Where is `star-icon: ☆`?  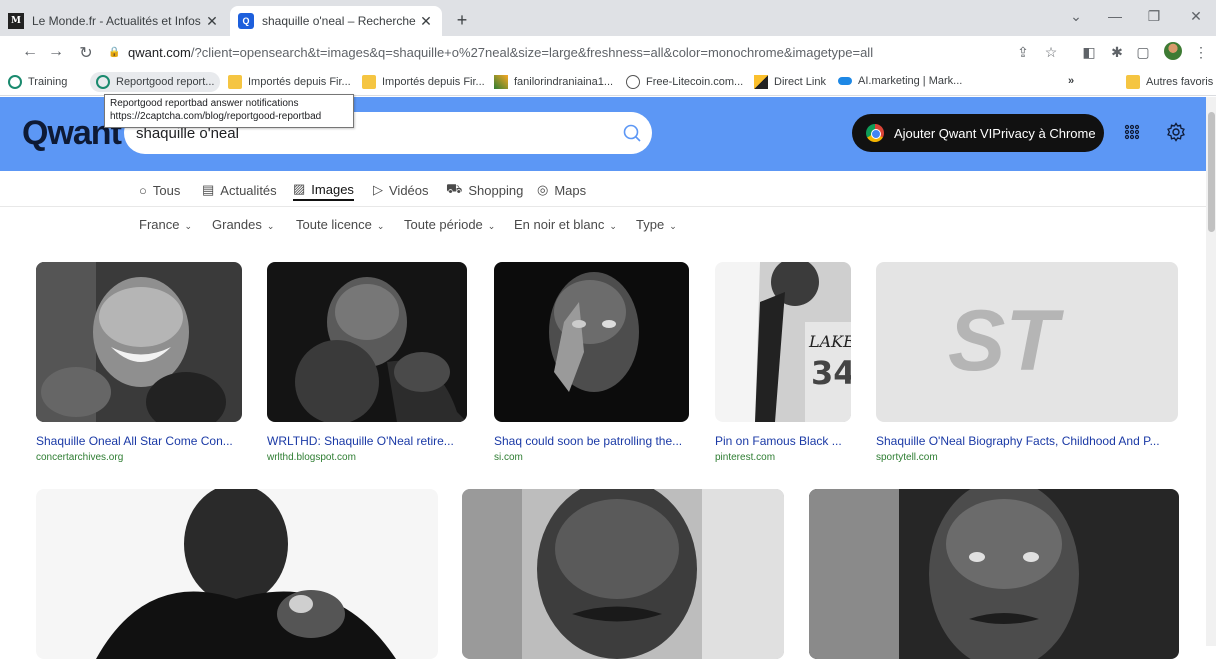 star-icon: ☆ is located at coordinates (1051, 52).